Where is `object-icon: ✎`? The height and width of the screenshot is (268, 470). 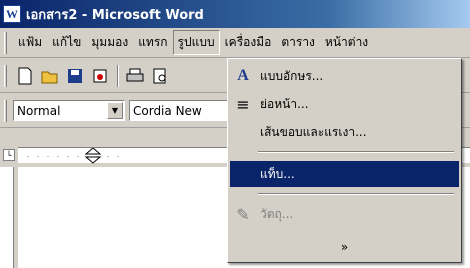
object-icon: ✎ is located at coordinates (243, 214).